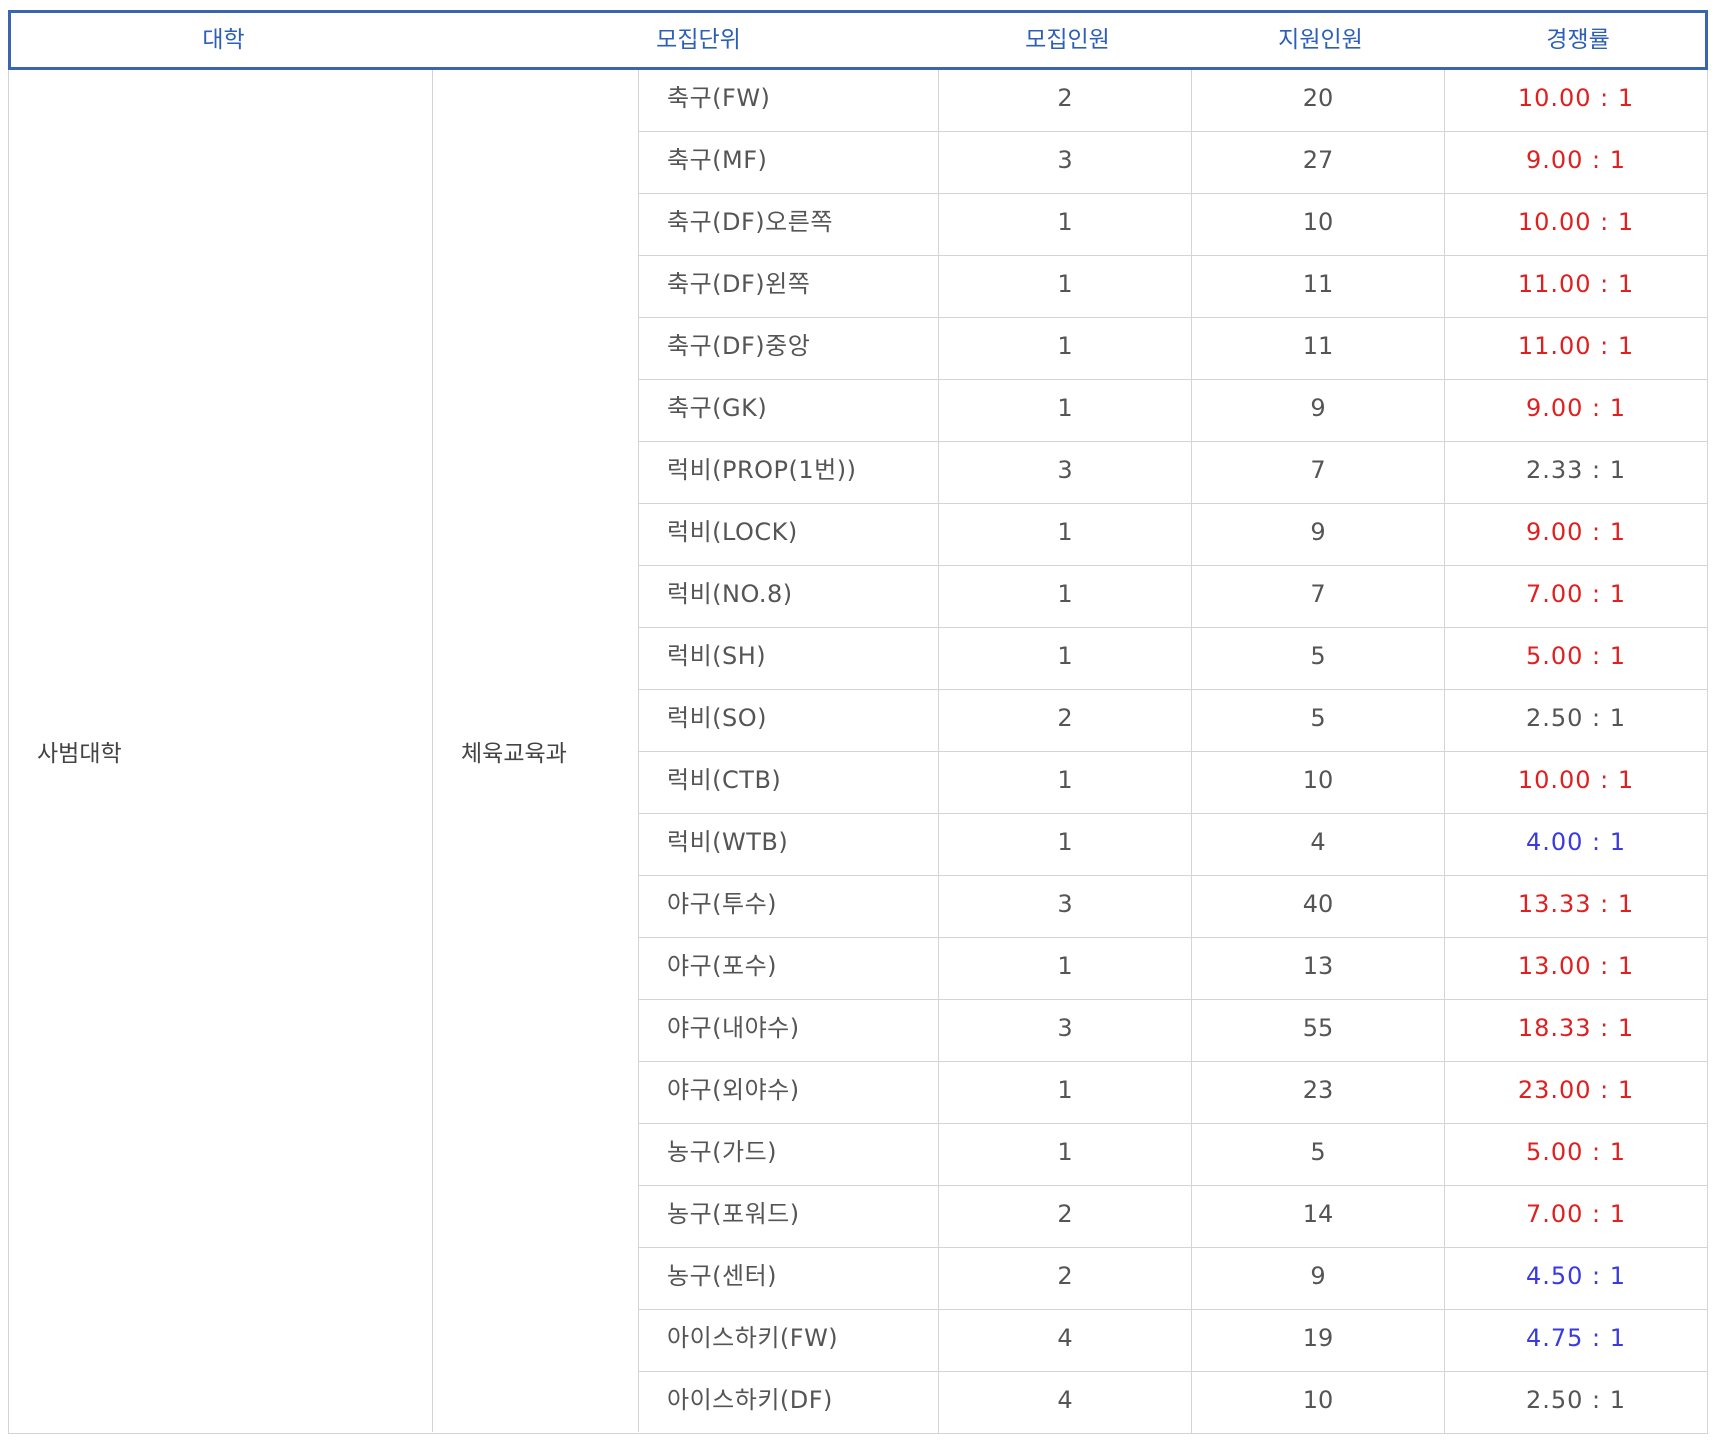 This screenshot has width=1712, height=1442. What do you see at coordinates (1318, 162) in the screenshot?
I see `applicants-cell: 27` at bounding box center [1318, 162].